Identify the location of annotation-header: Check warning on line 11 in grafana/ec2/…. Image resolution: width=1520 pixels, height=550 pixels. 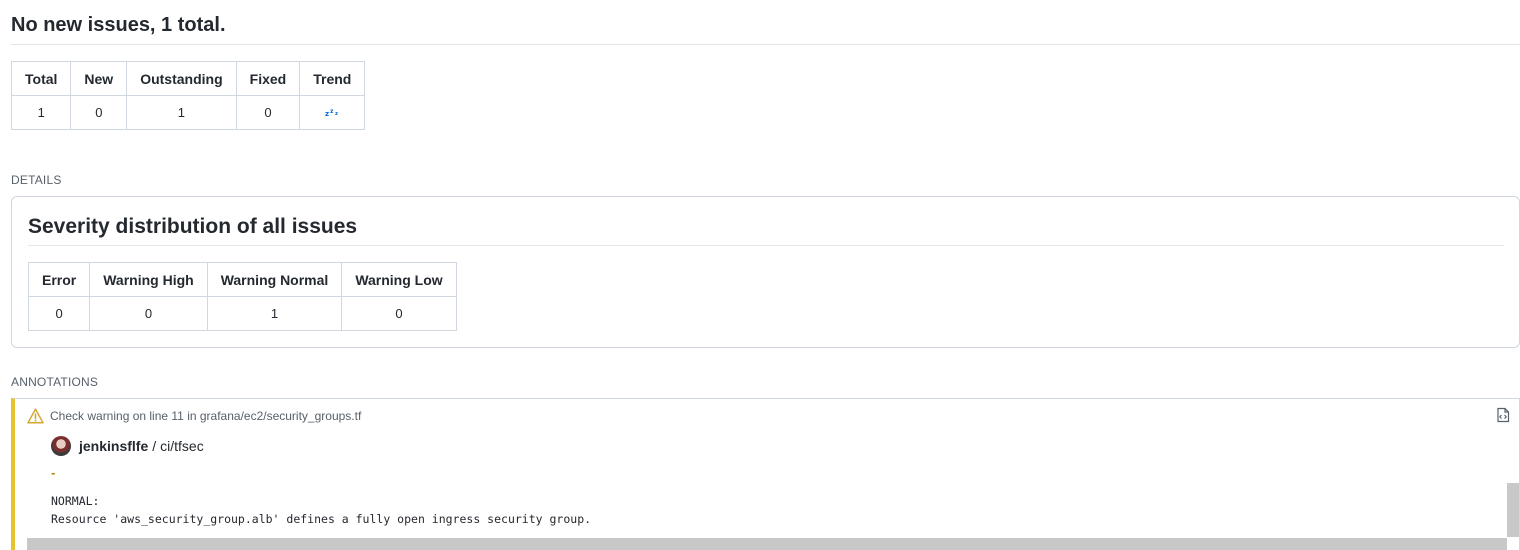
(194, 416).